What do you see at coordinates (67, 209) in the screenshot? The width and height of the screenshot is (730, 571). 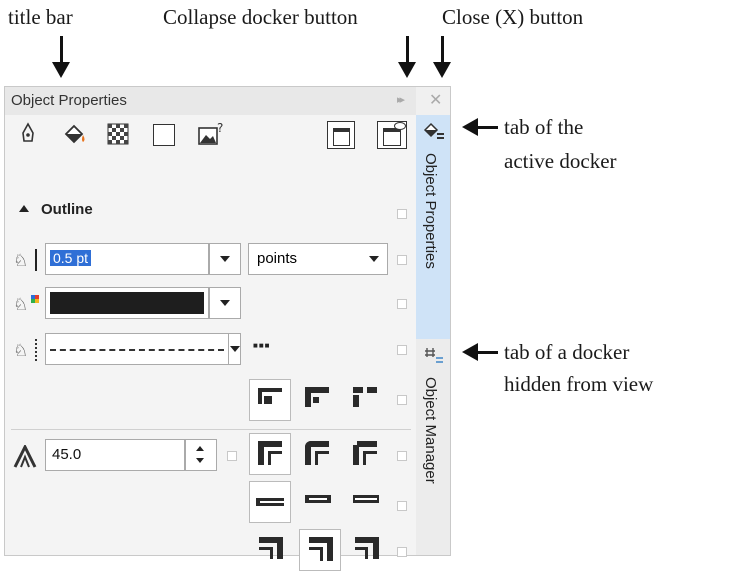 I see `outline-section-title: Outline` at bounding box center [67, 209].